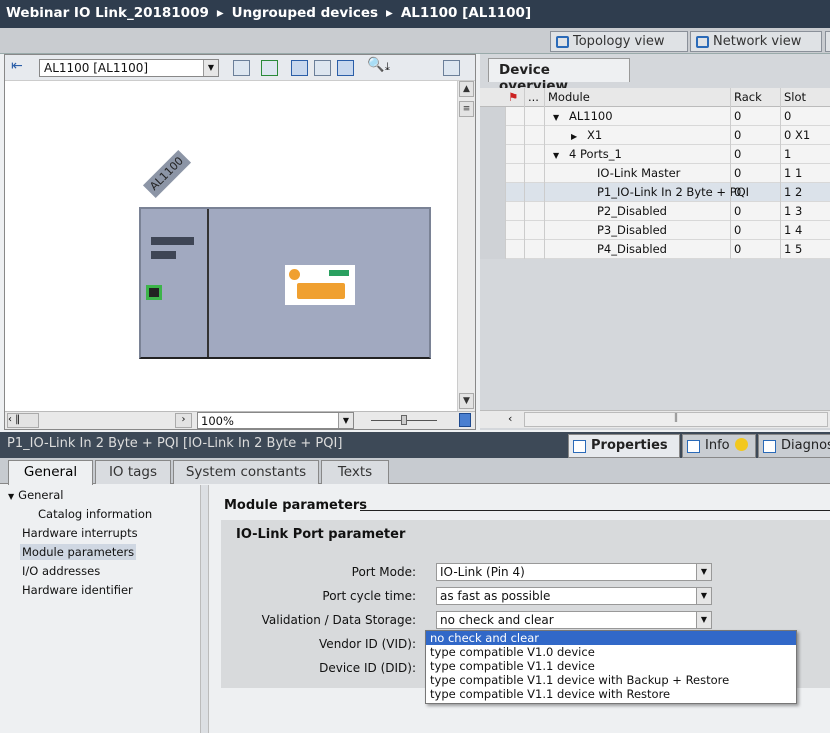 The height and width of the screenshot is (733, 830). What do you see at coordinates (755, 97) in the screenshot?
I see `column-header-rack: Rack` at bounding box center [755, 97].